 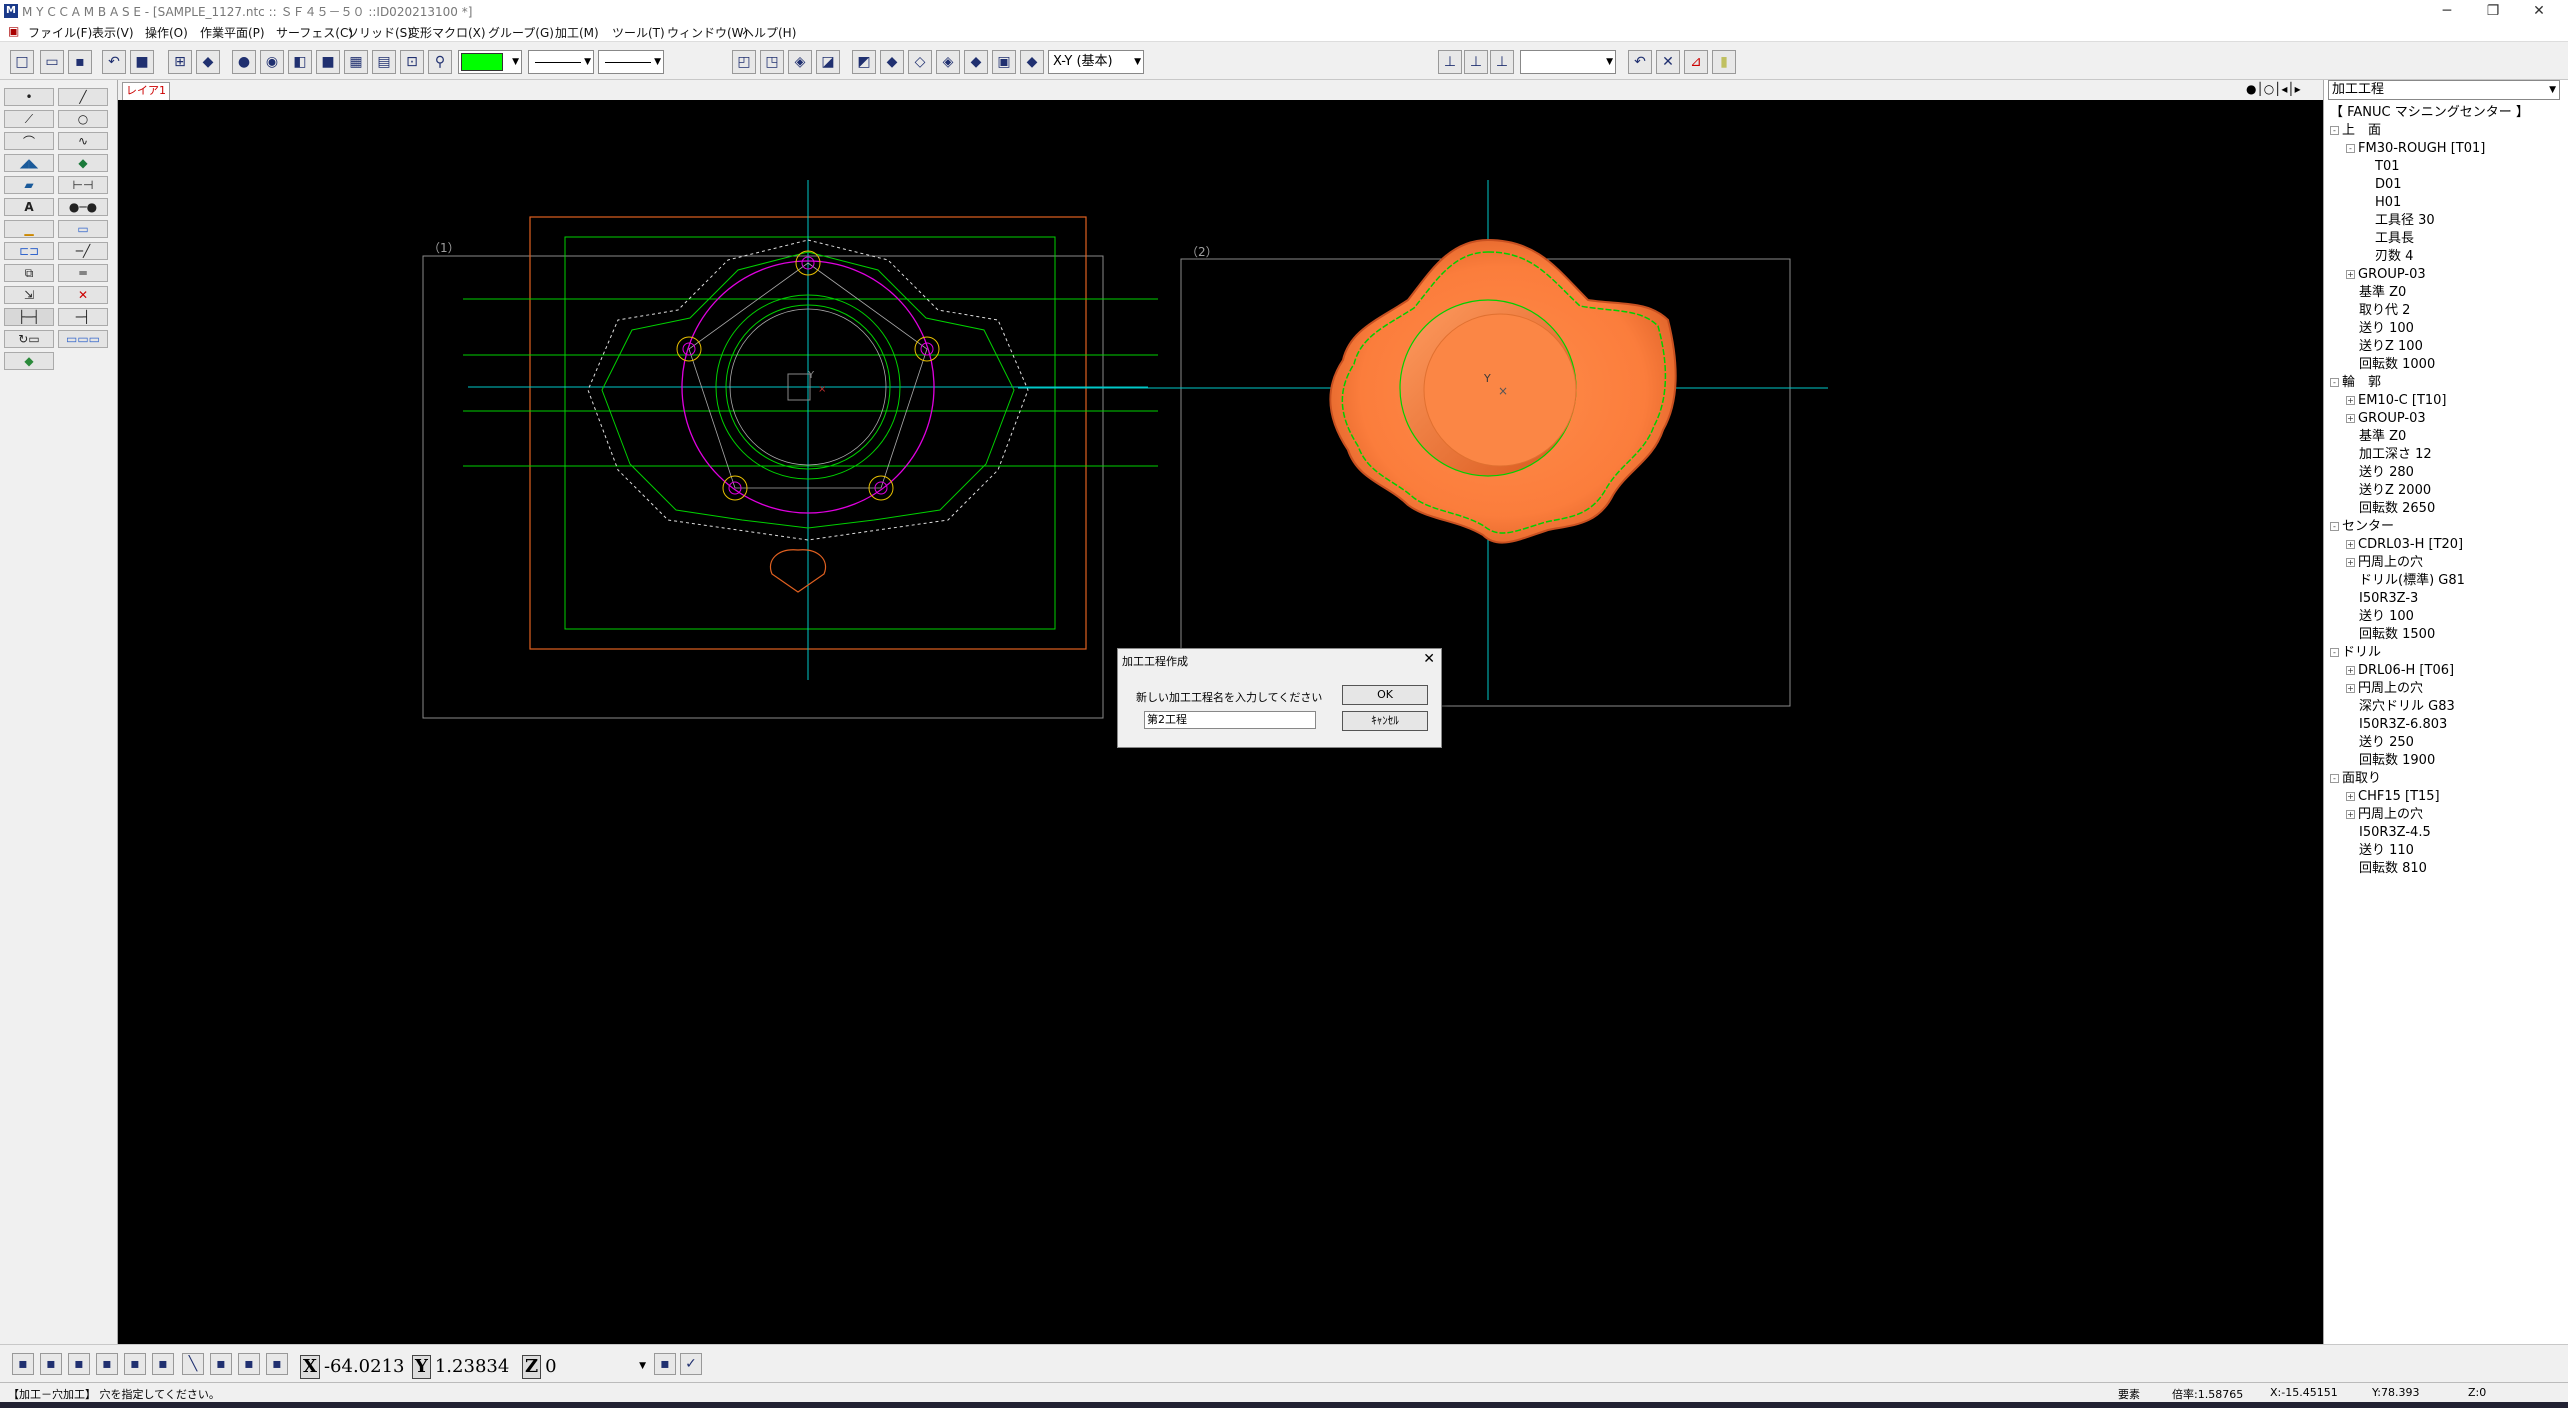 What do you see at coordinates (2446, 131) in the screenshot?
I see `tree-node: -上 面` at bounding box center [2446, 131].